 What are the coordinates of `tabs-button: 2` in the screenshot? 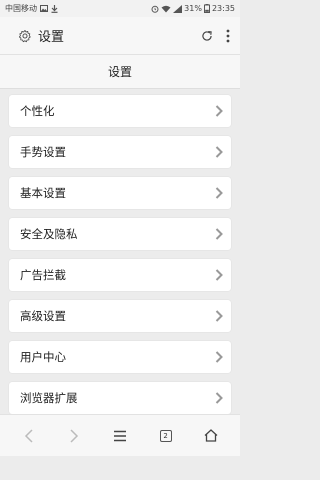 It's located at (166, 436).